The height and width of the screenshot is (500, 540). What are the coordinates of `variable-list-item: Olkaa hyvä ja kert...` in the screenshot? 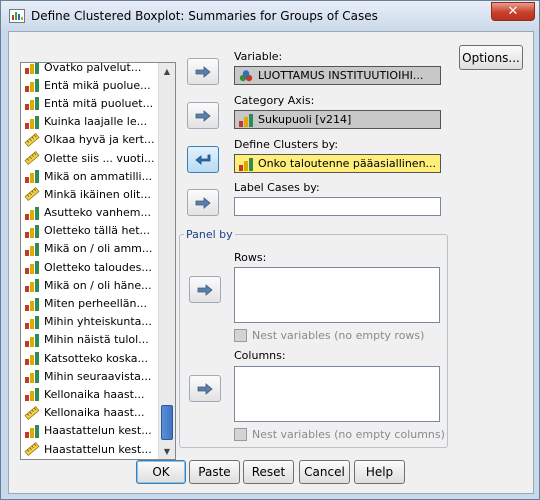 It's located at (90, 140).